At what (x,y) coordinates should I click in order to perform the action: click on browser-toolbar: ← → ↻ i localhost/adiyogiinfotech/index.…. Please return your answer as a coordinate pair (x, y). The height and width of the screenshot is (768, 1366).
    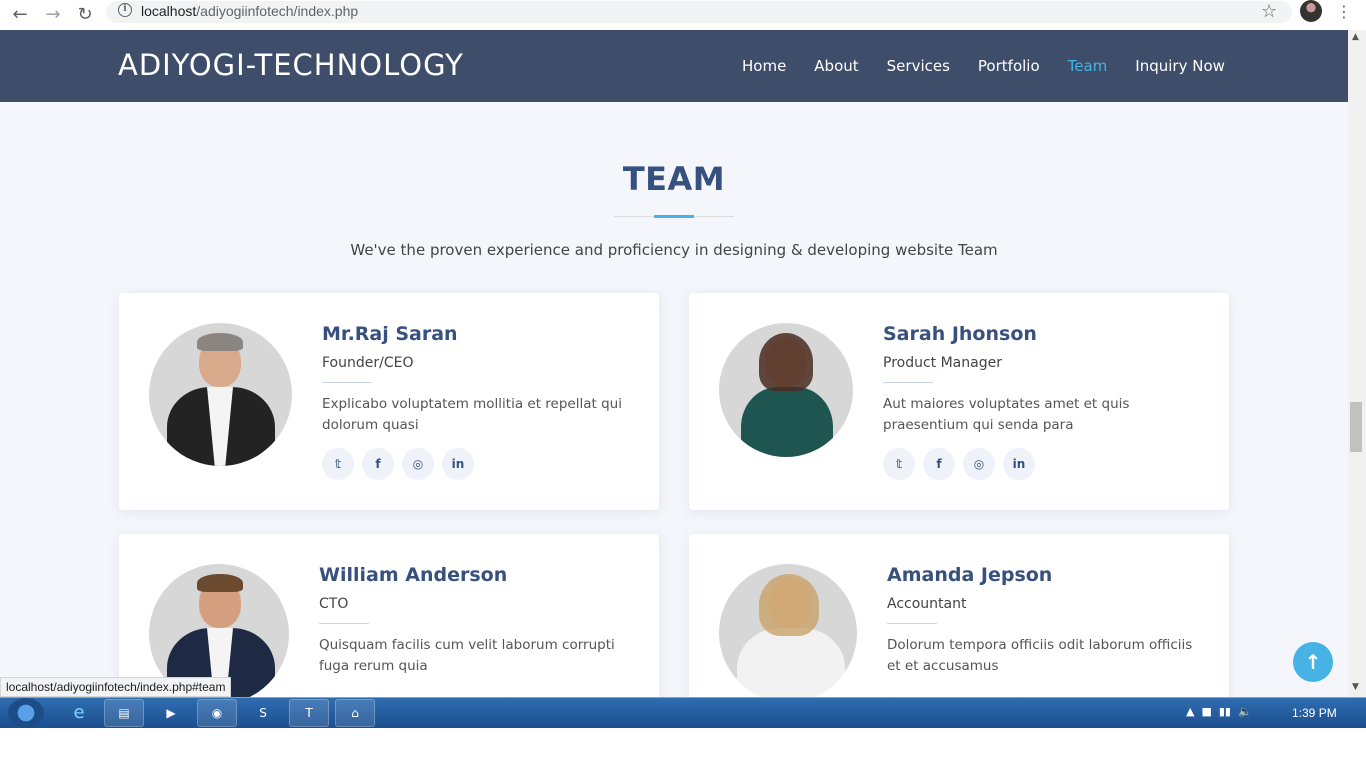
    Looking at the image, I should click on (683, 15).